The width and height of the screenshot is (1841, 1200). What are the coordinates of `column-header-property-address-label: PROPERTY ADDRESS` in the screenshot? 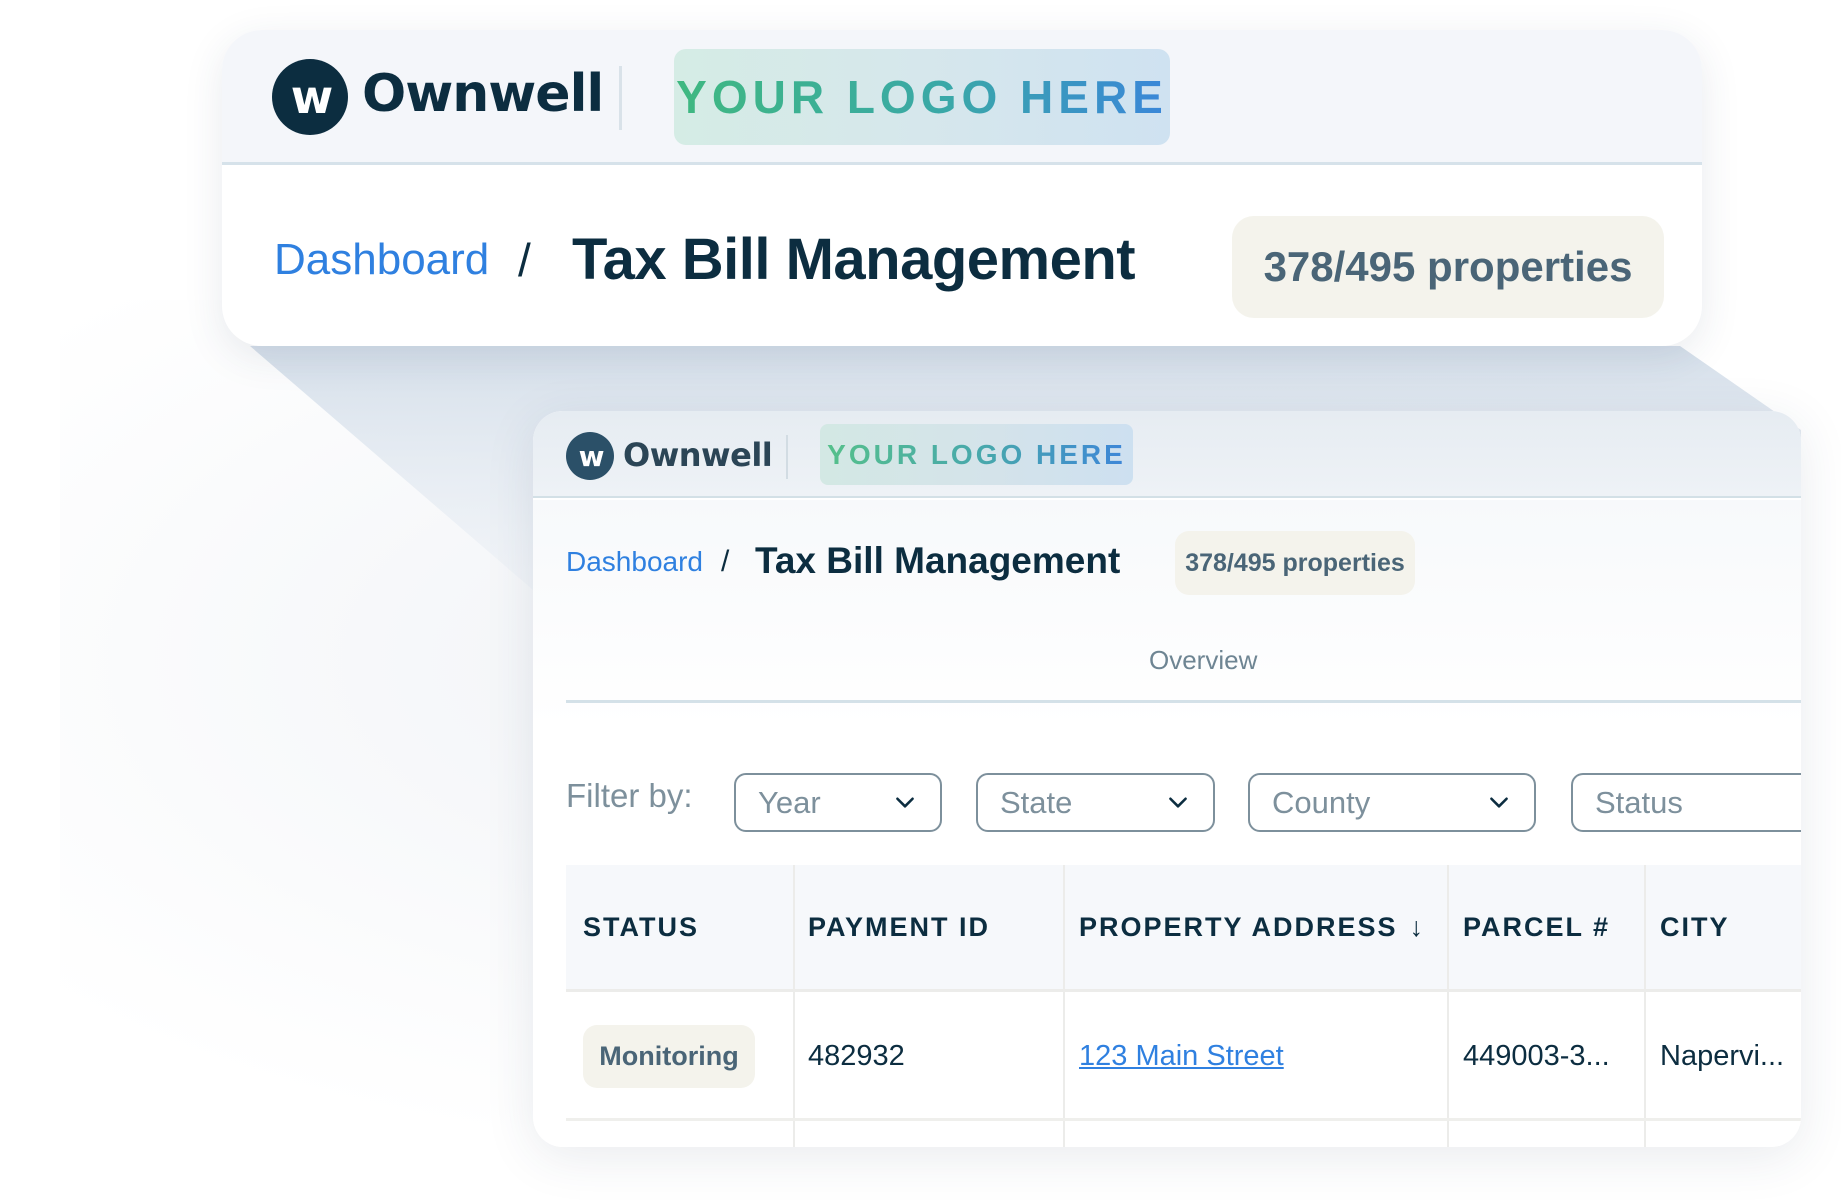 It's located at (1238, 927).